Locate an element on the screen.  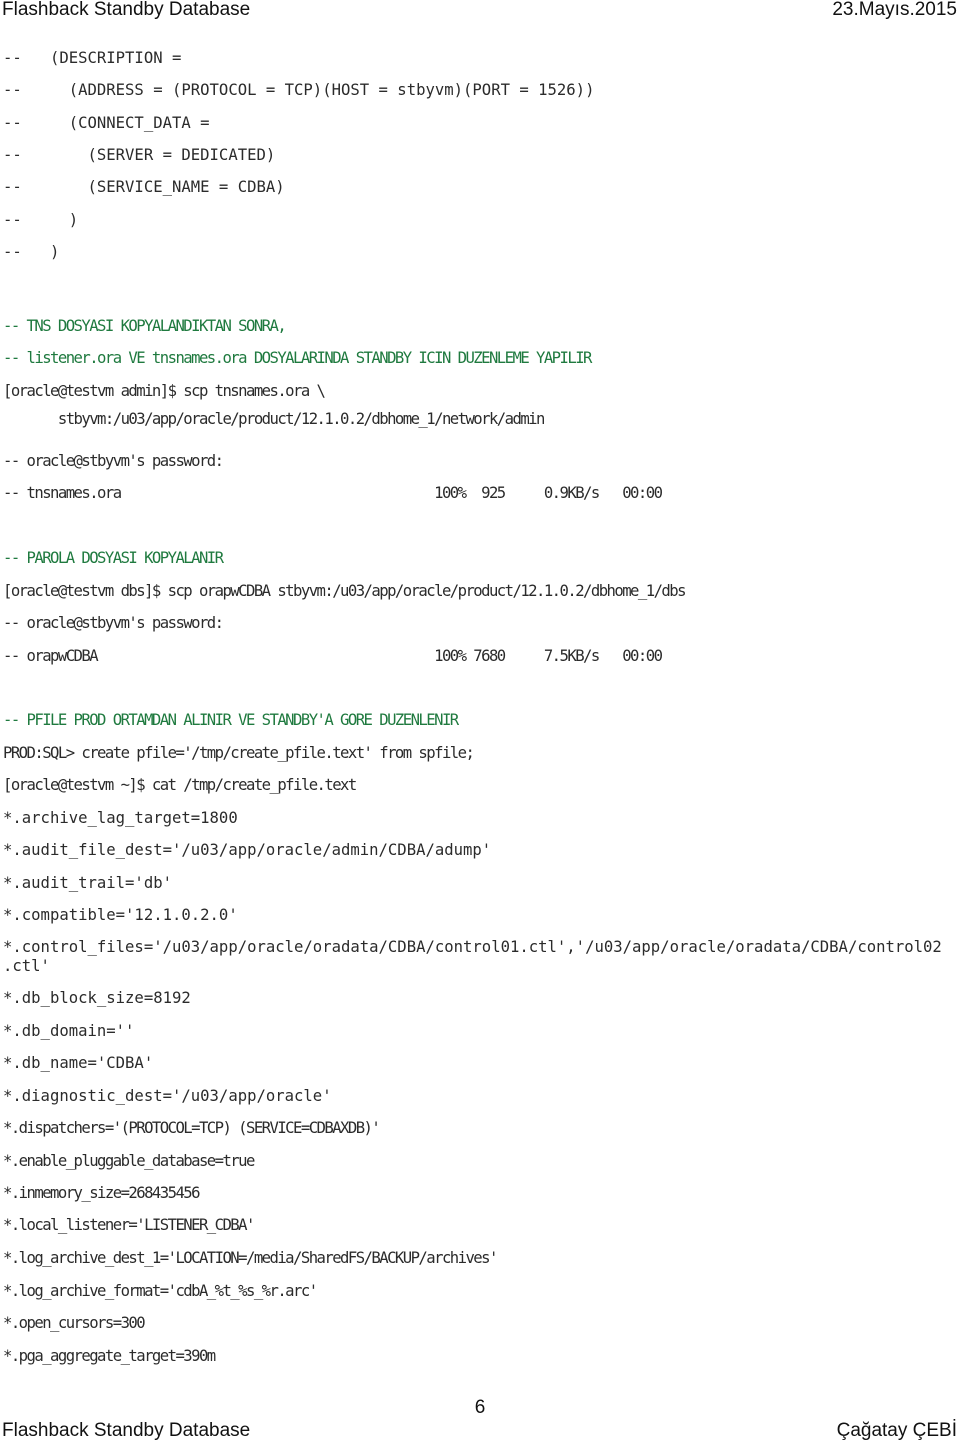
pfile-param-line: *.pga_aggregate_target=390m is located at coordinates (109, 1356).